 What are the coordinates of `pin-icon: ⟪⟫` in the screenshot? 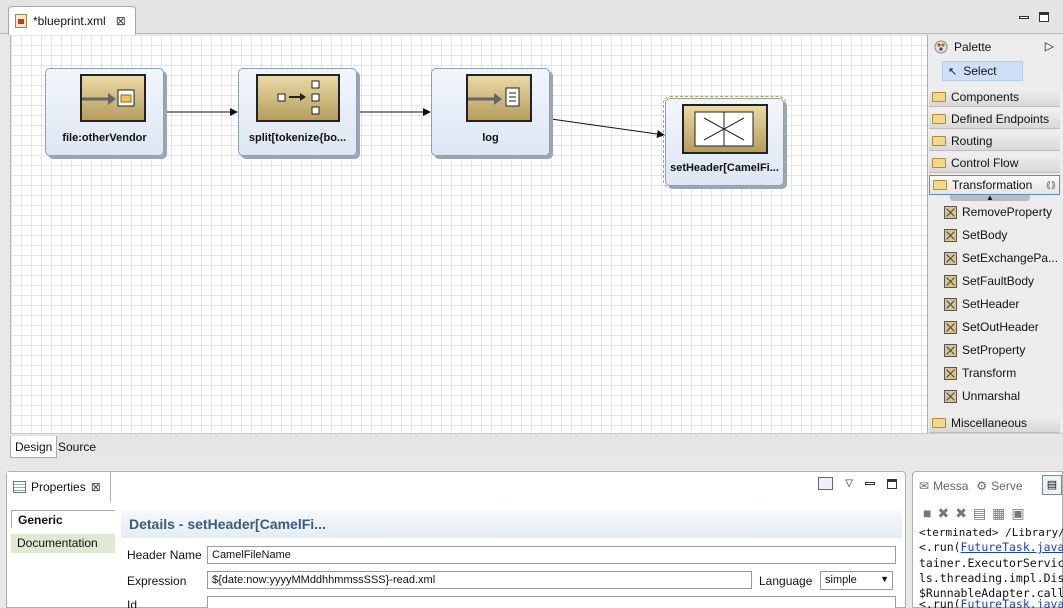 It's located at (1051, 185).